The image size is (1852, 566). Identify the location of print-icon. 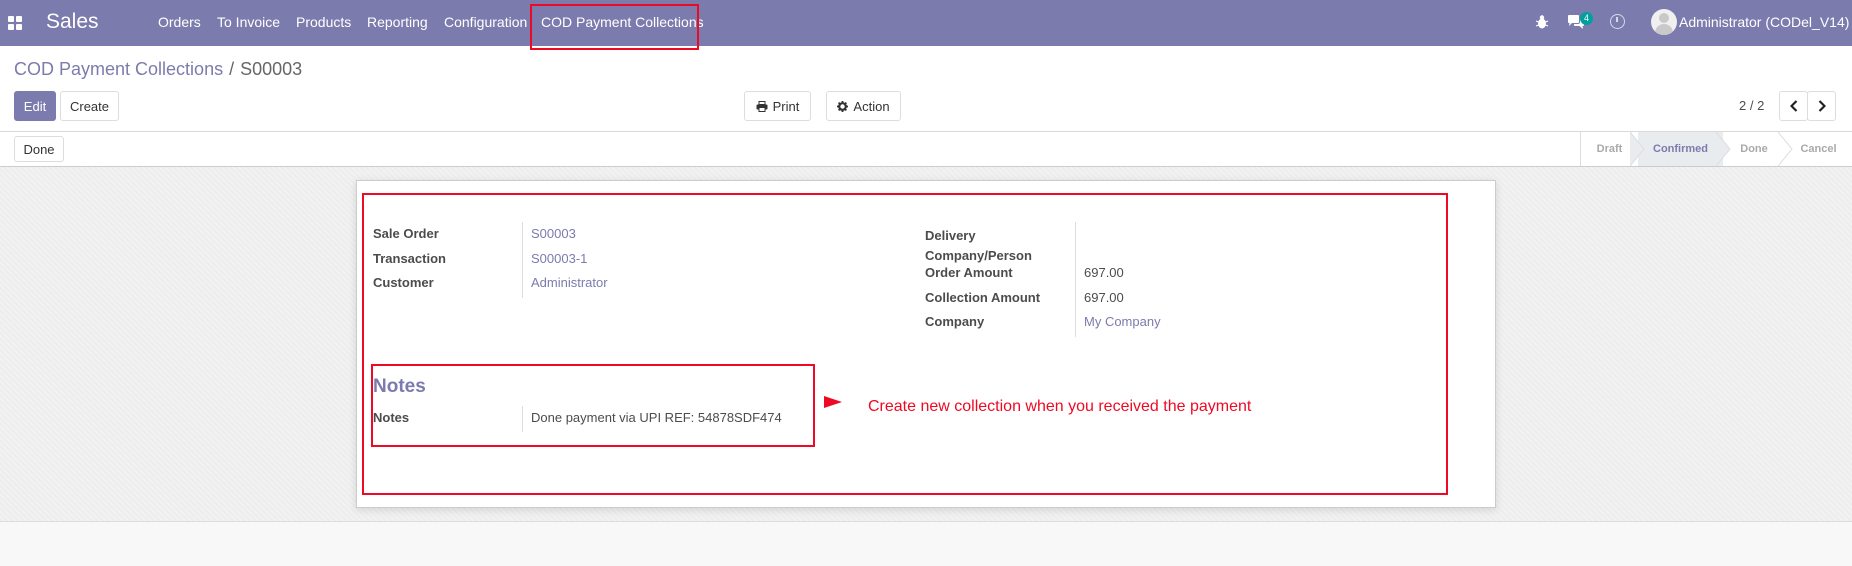
(762, 106).